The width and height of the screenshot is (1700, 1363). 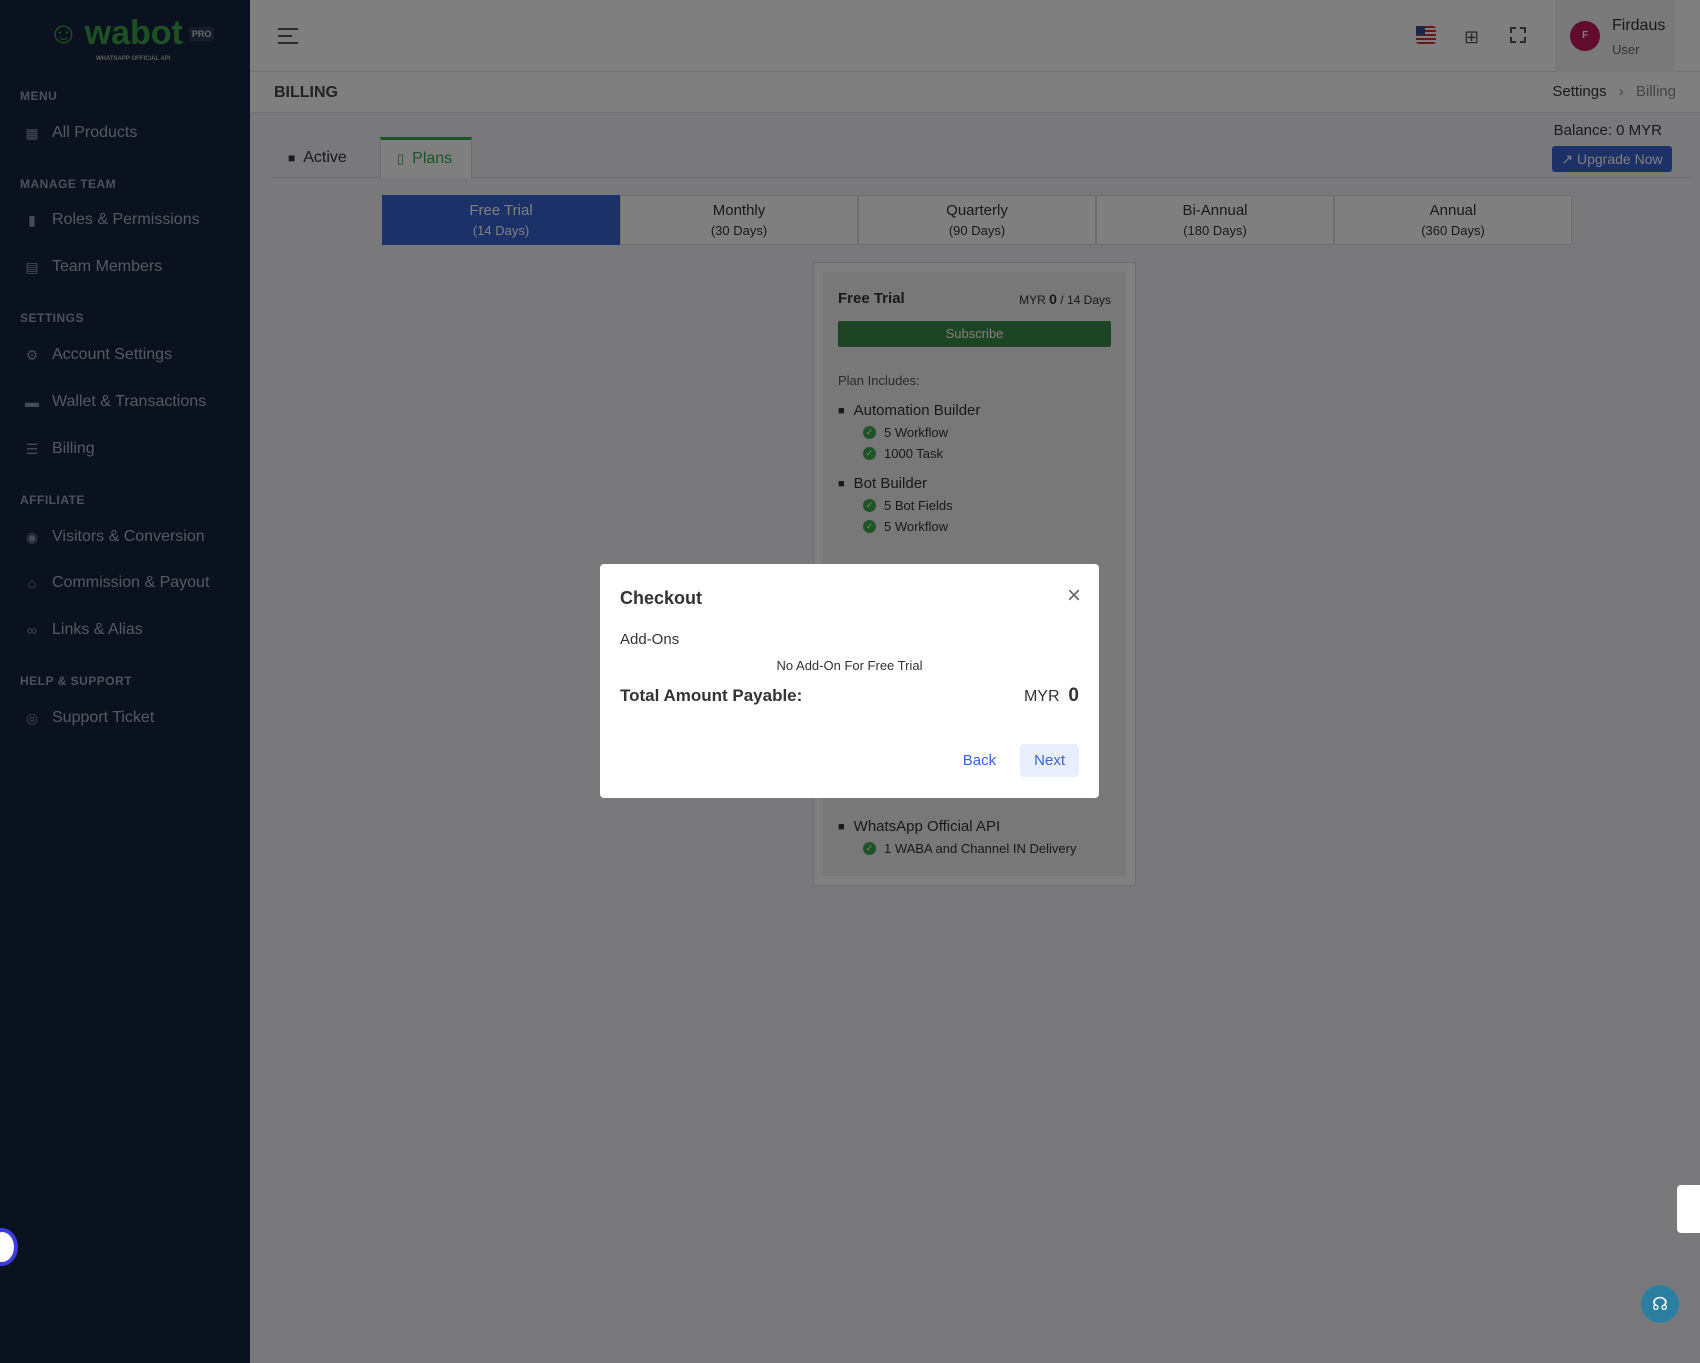 What do you see at coordinates (711, 695) in the screenshot?
I see `total-label: Total Amount Payable:` at bounding box center [711, 695].